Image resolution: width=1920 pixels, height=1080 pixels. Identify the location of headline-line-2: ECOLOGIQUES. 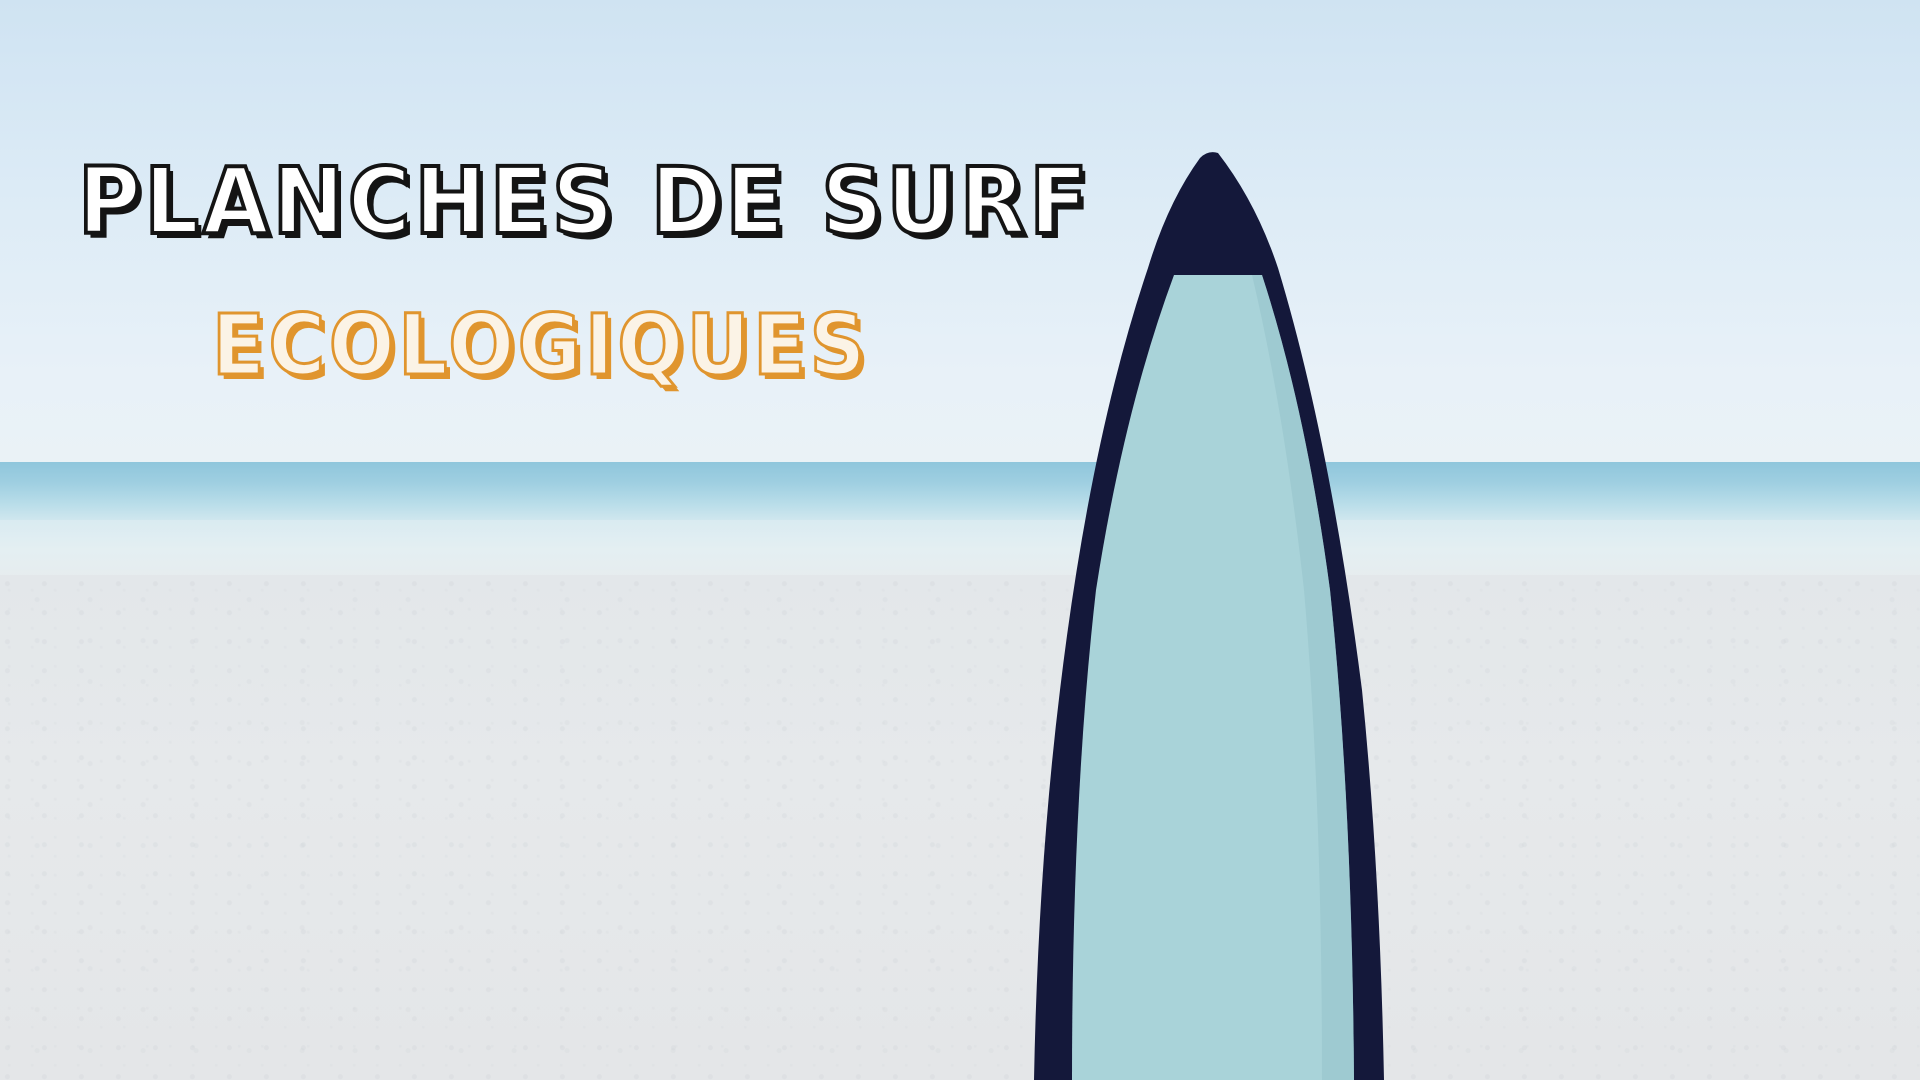
(540, 345).